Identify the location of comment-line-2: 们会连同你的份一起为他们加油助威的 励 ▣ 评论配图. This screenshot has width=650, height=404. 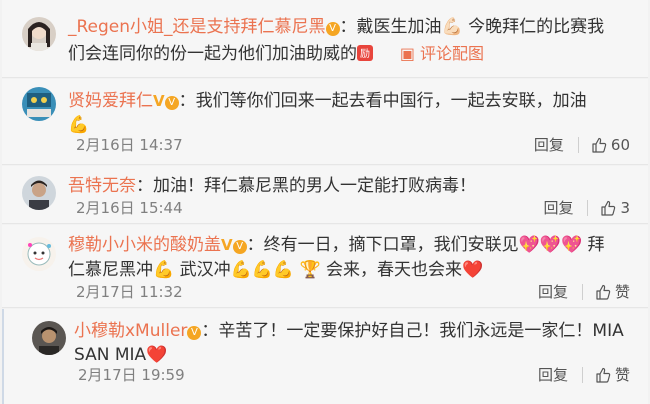
(276, 55).